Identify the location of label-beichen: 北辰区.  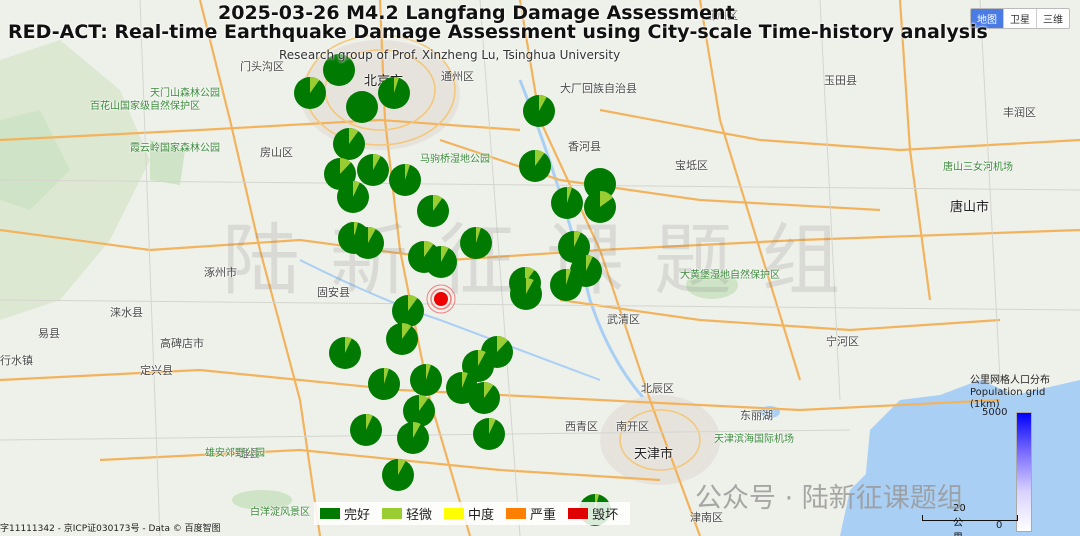
(657, 388).